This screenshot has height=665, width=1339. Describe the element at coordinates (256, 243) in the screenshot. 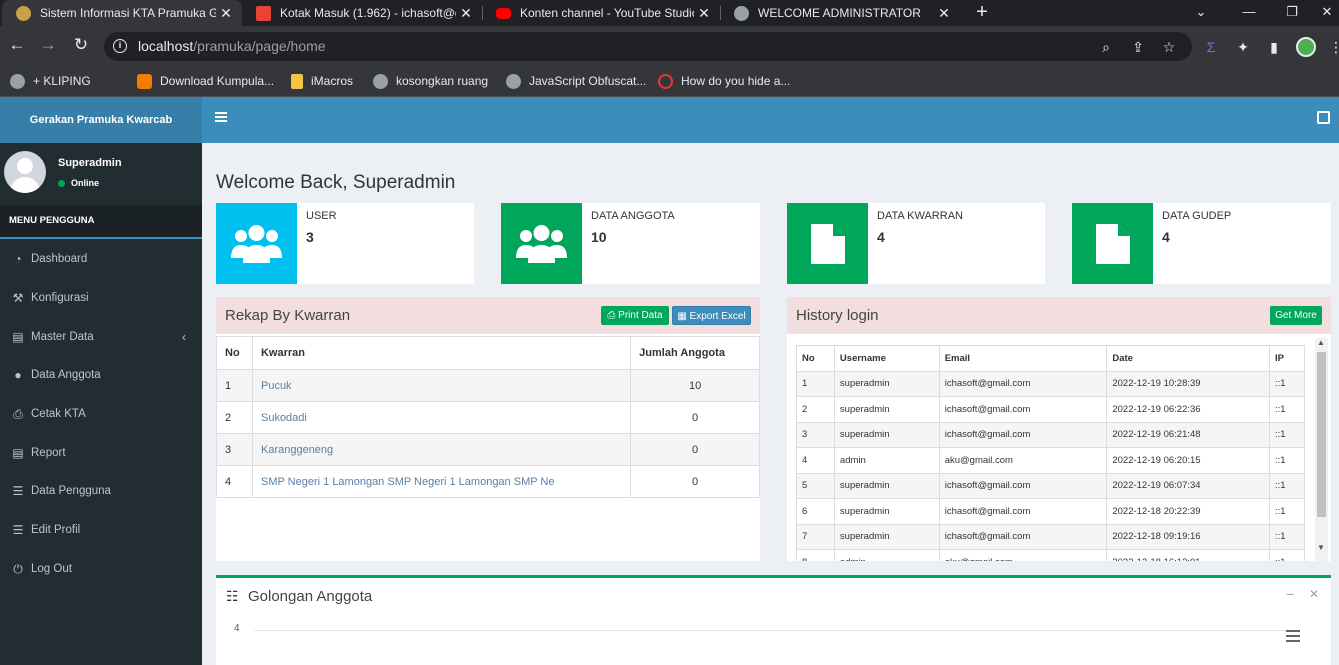

I see `users-icon` at that location.